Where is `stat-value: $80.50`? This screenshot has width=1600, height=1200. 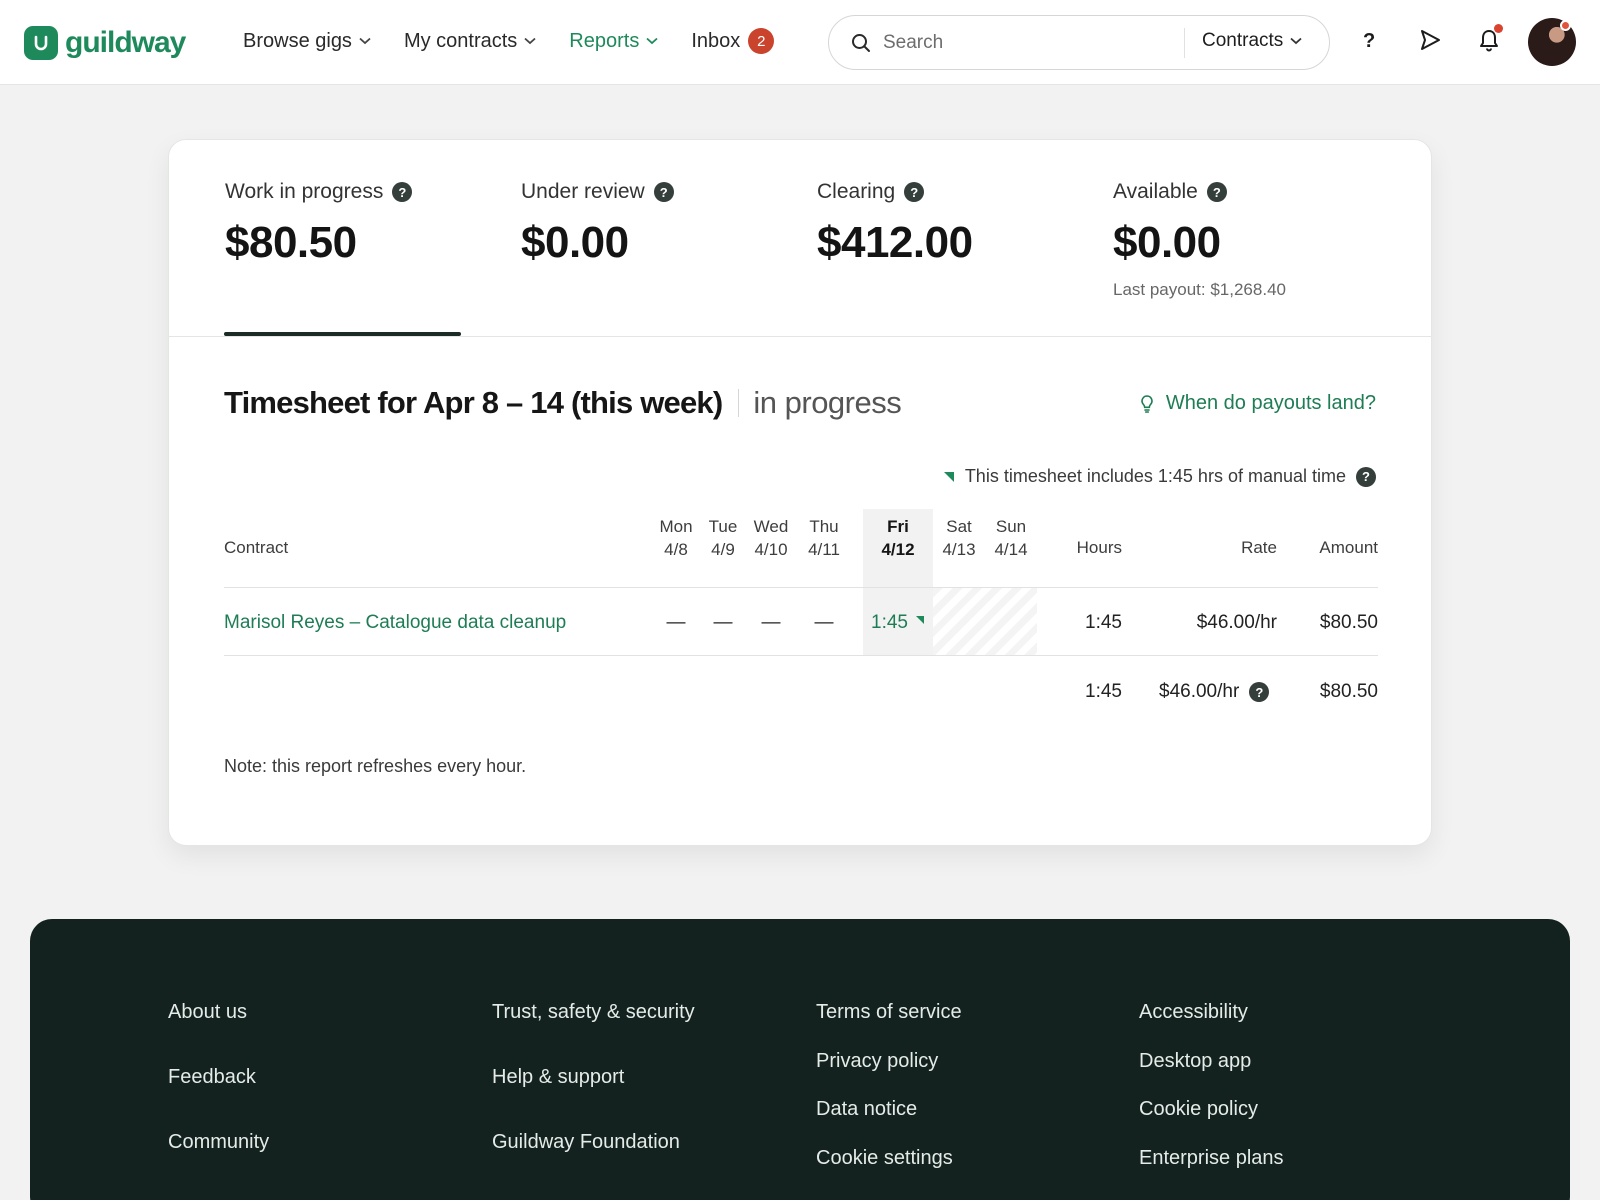
stat-value: $80.50 is located at coordinates (291, 242).